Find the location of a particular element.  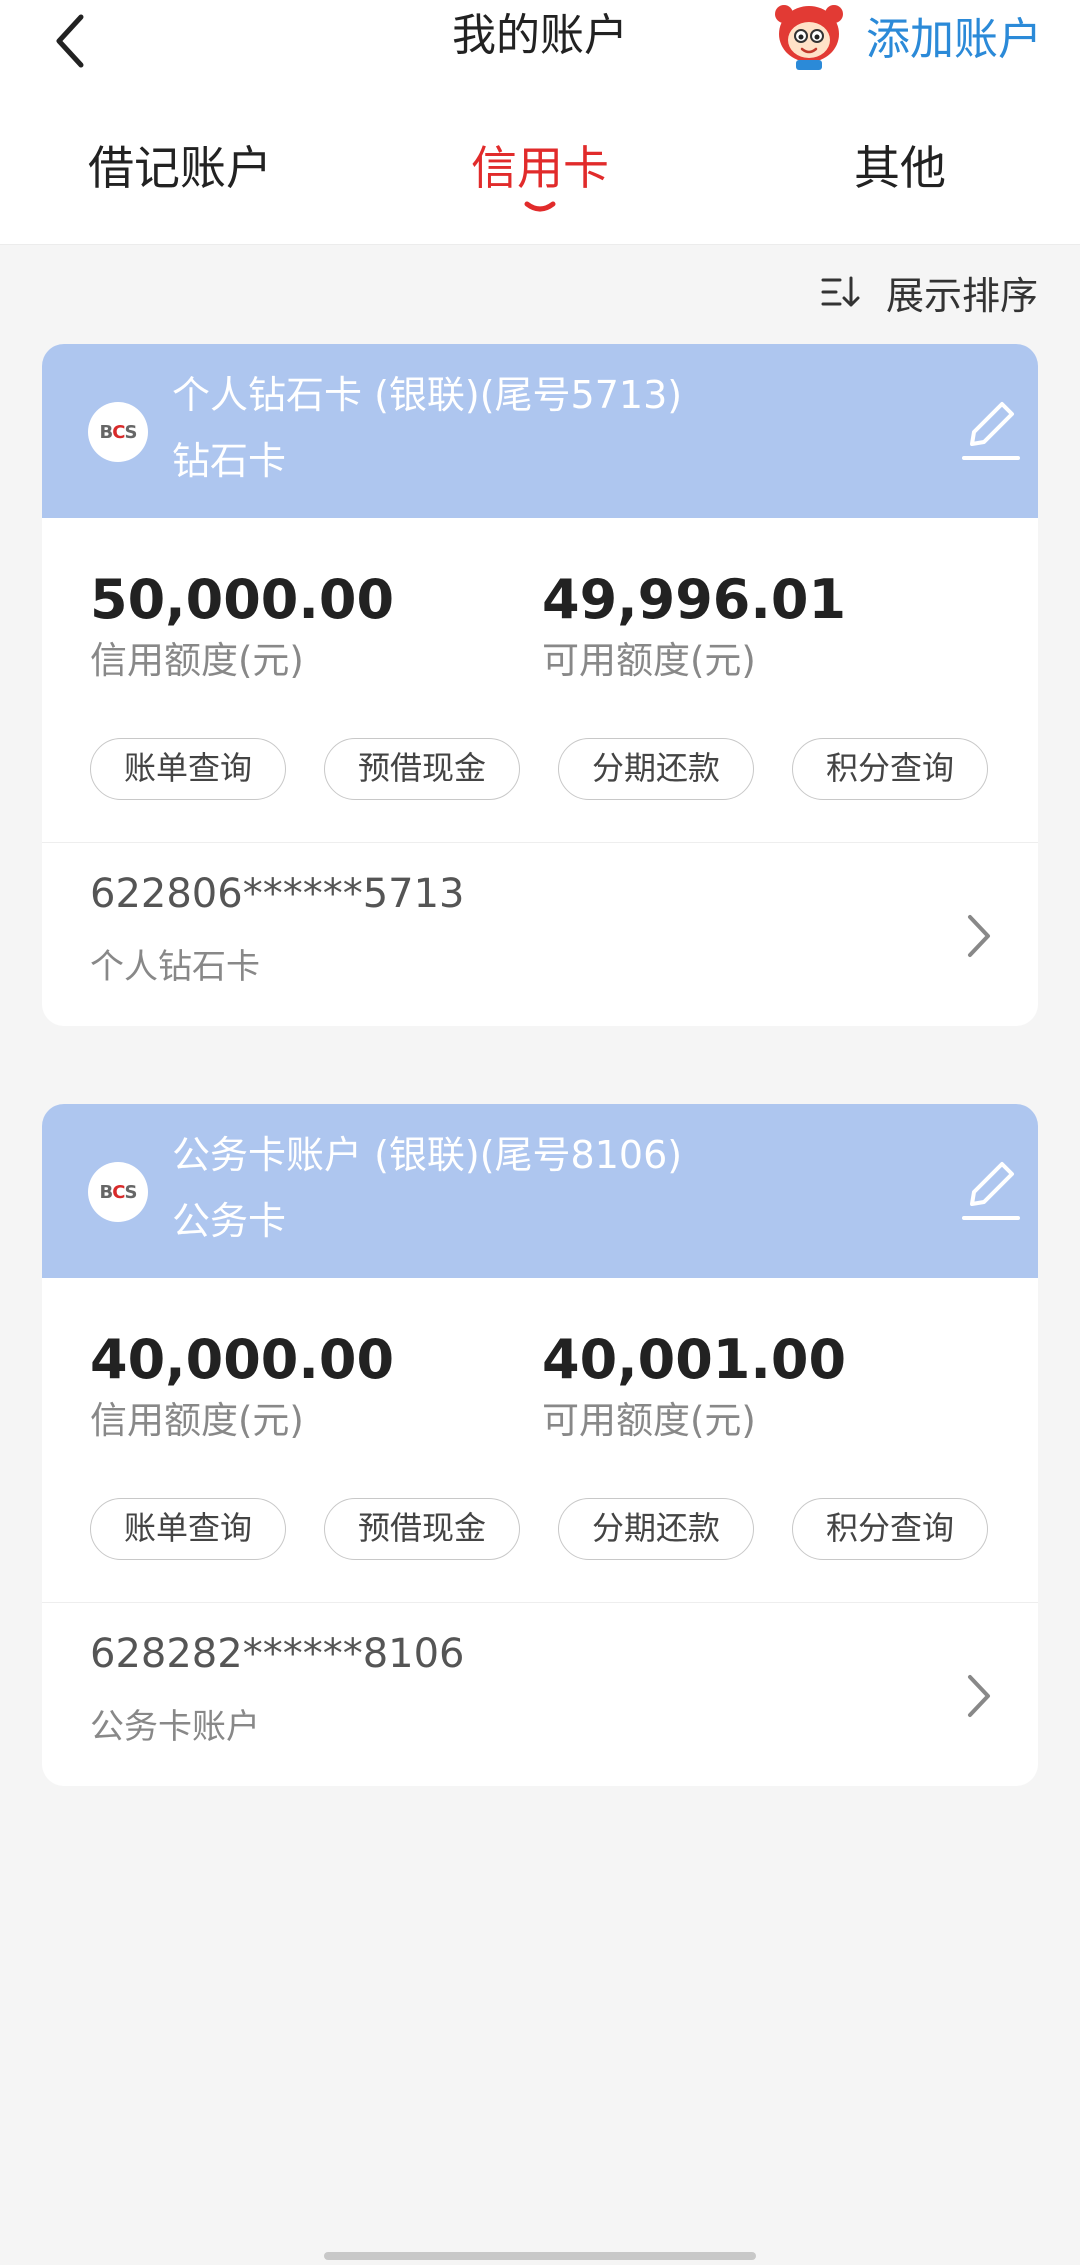

sort-label: 展示排序 is located at coordinates (961, 295).